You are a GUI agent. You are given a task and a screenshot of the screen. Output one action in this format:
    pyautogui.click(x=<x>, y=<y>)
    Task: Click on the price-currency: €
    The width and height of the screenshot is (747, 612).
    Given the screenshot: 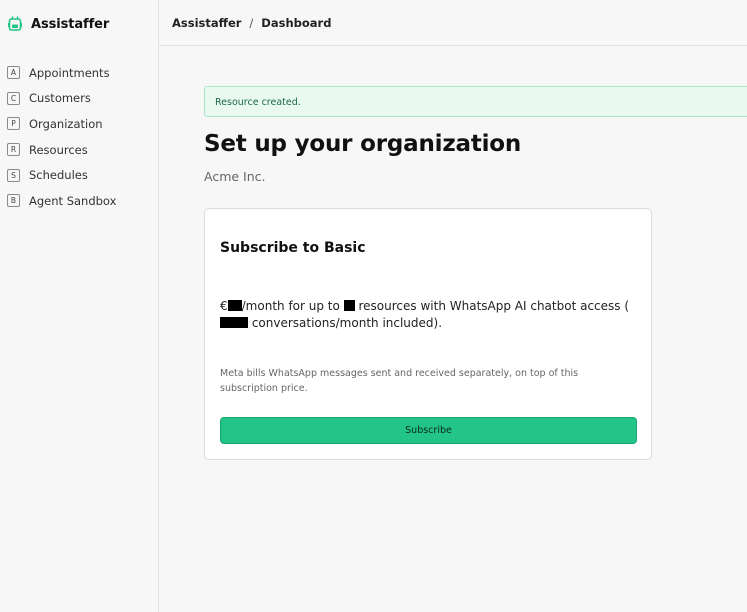 What is the action you would take?
    pyautogui.click(x=224, y=306)
    